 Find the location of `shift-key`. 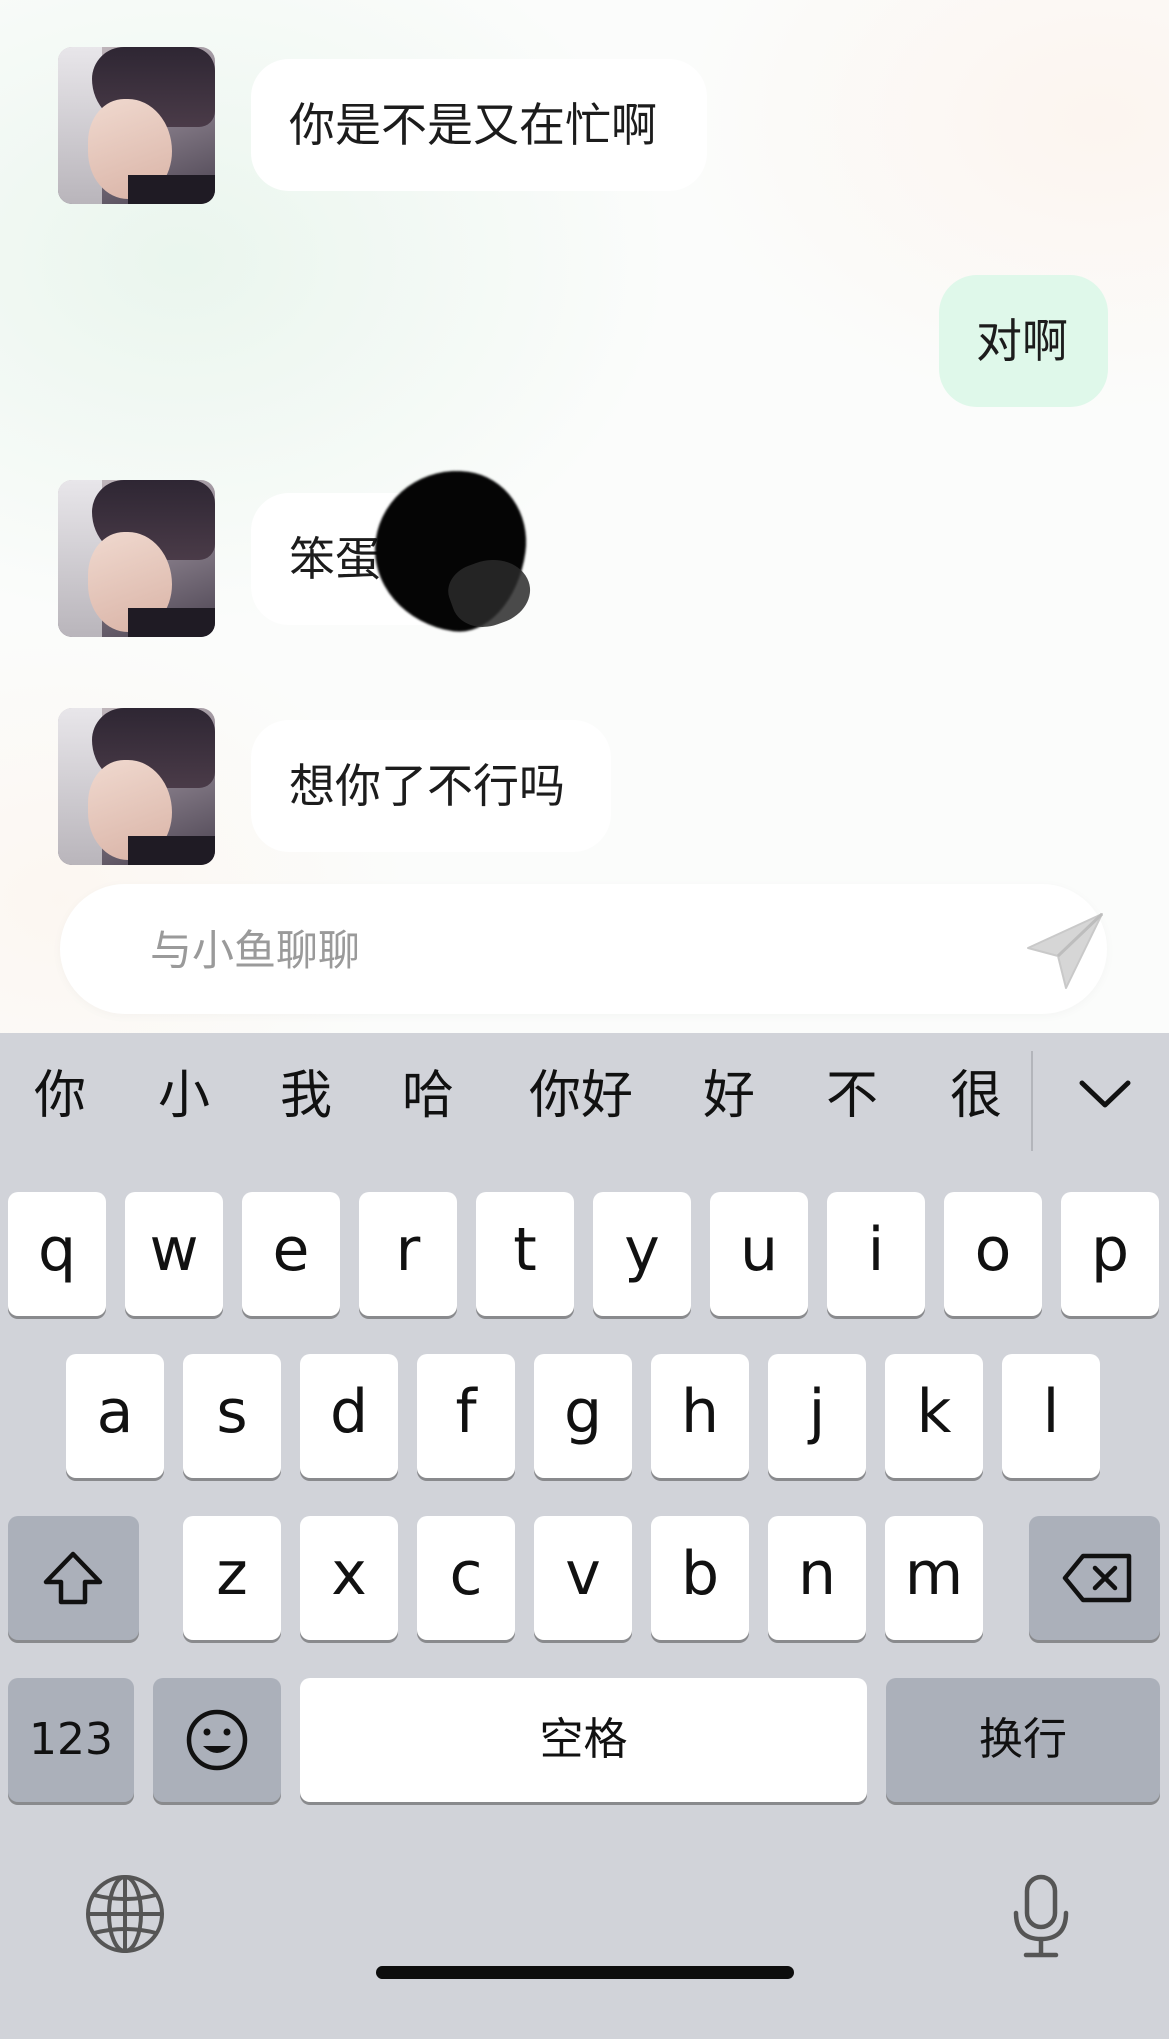

shift-key is located at coordinates (73, 1578).